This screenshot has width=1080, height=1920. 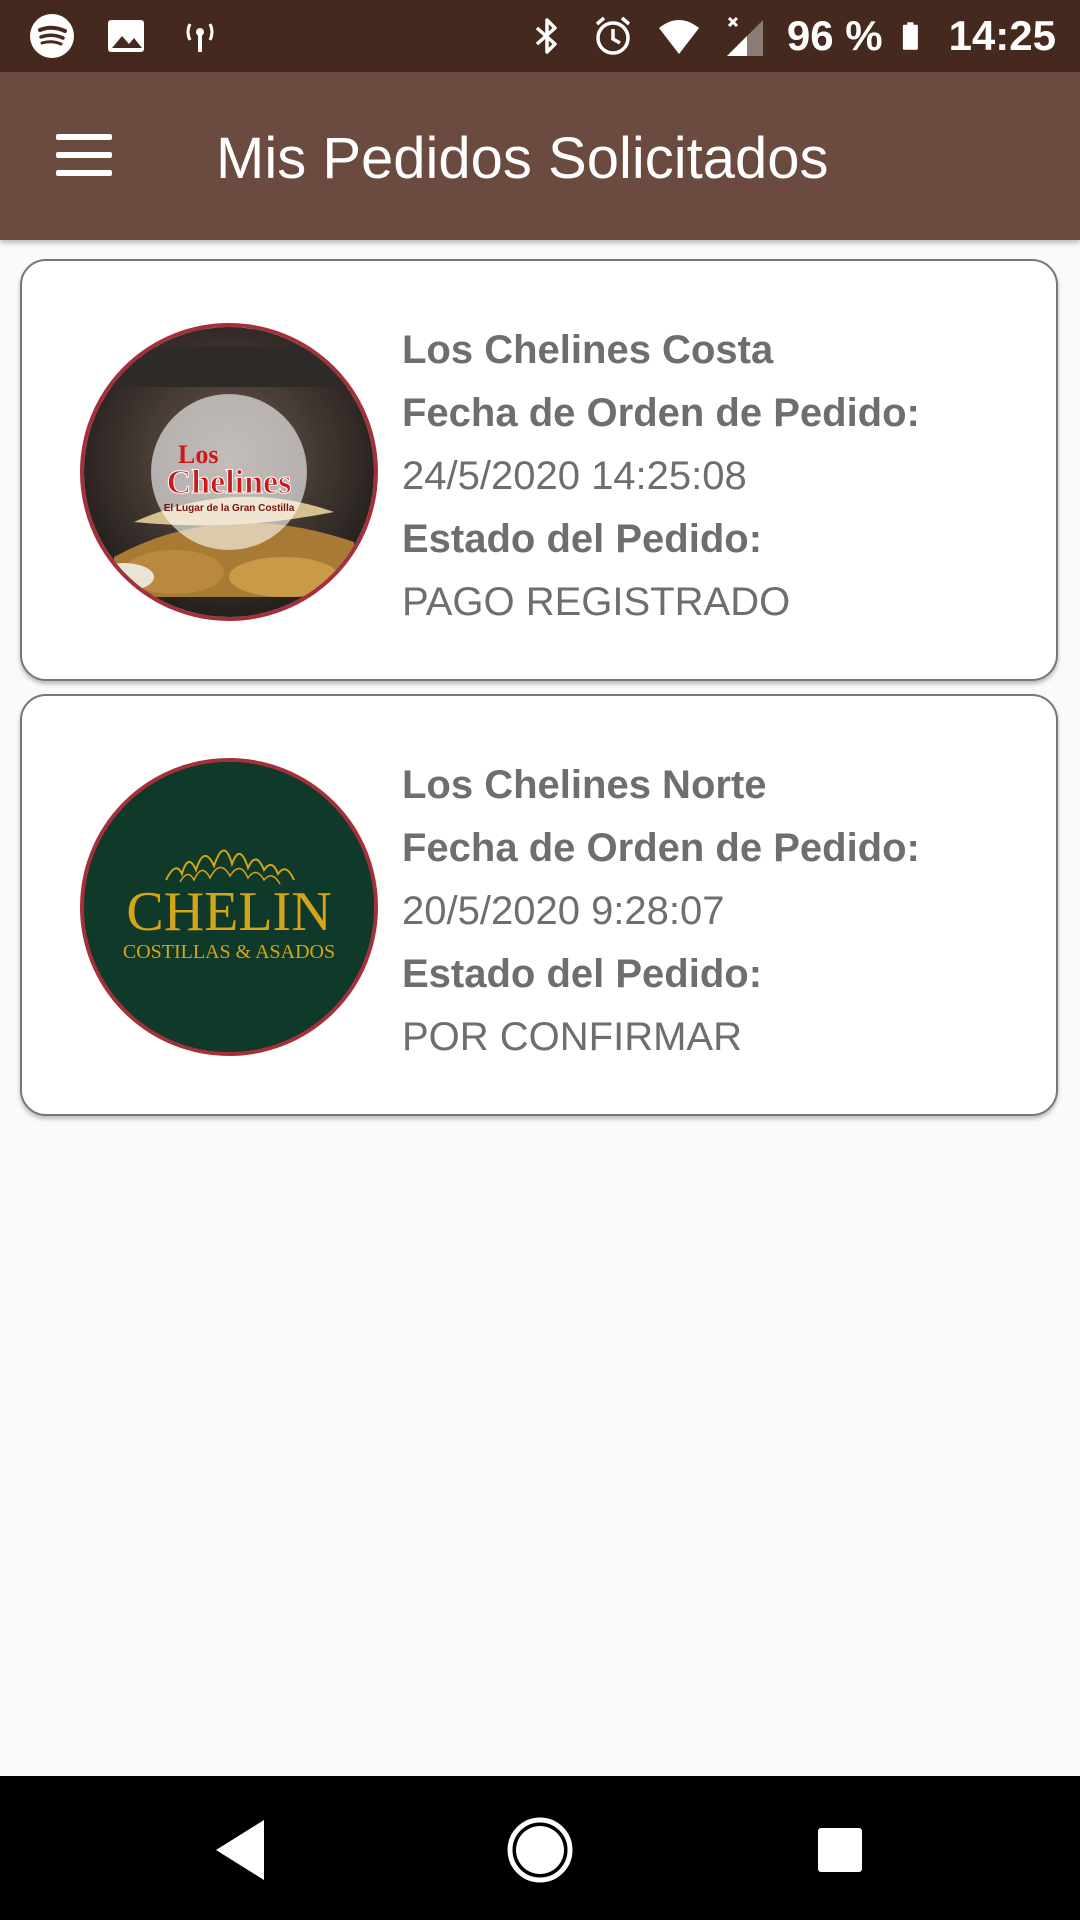 I want to click on status-value: PAGO REGISTRADO, so click(x=596, y=602).